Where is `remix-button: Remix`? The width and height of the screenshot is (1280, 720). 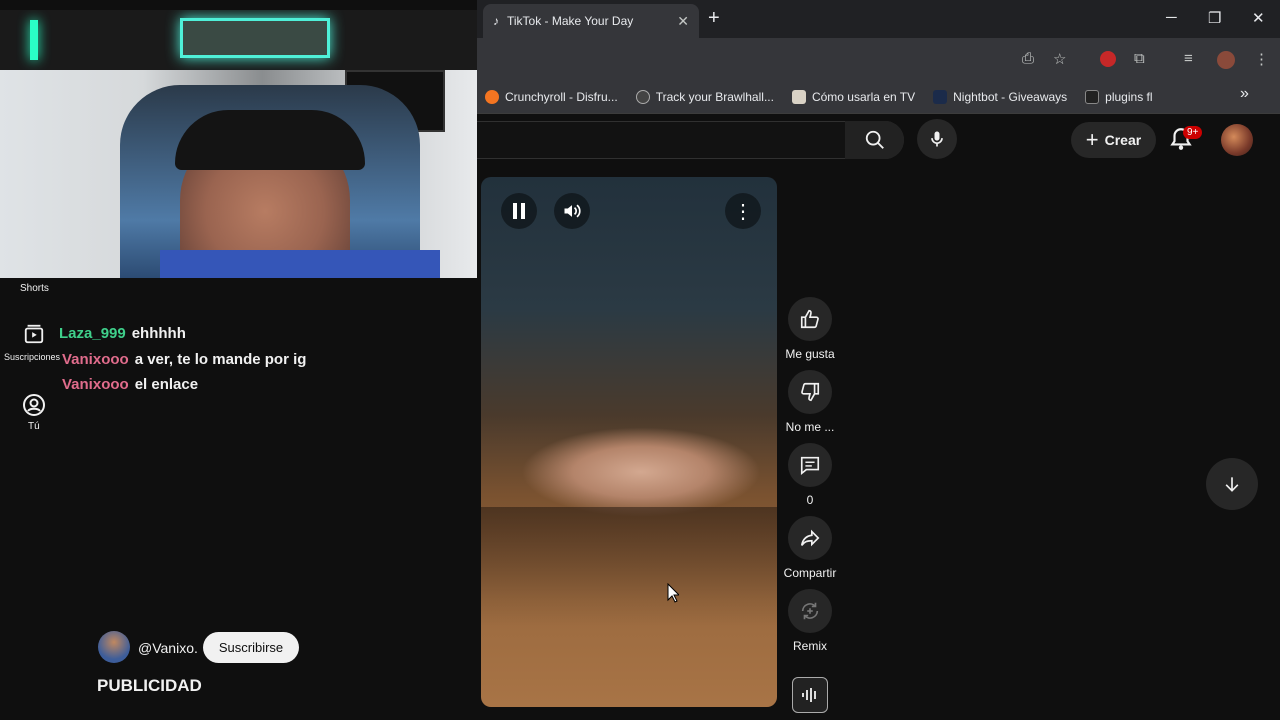 remix-button: Remix is located at coordinates (810, 621).